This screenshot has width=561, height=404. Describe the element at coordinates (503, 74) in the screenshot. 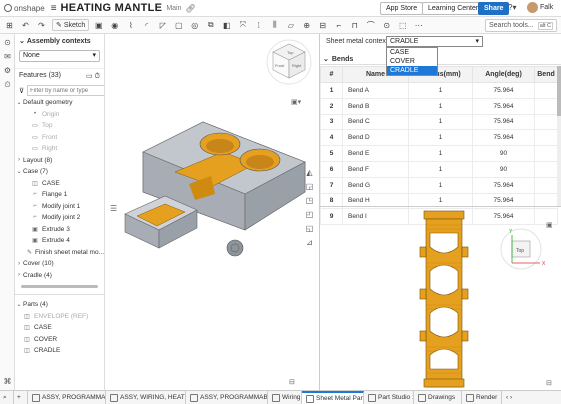

I see `column-header: Angle(deg)` at that location.